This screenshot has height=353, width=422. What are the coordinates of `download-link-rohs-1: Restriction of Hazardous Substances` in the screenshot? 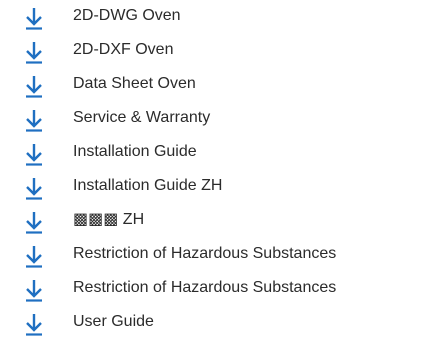 It's located at (195, 256).